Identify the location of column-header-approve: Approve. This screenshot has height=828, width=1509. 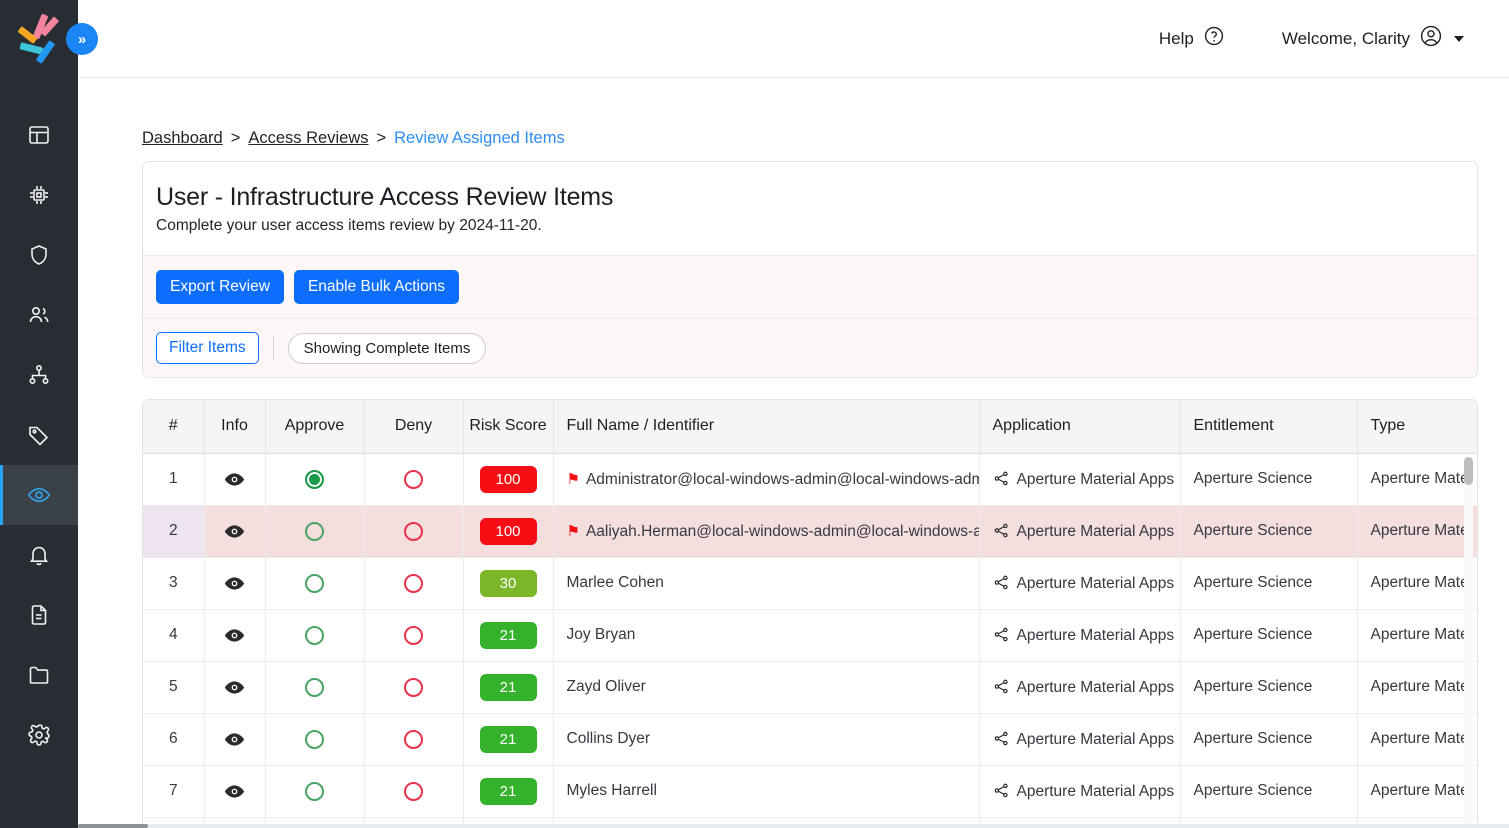
(315, 427).